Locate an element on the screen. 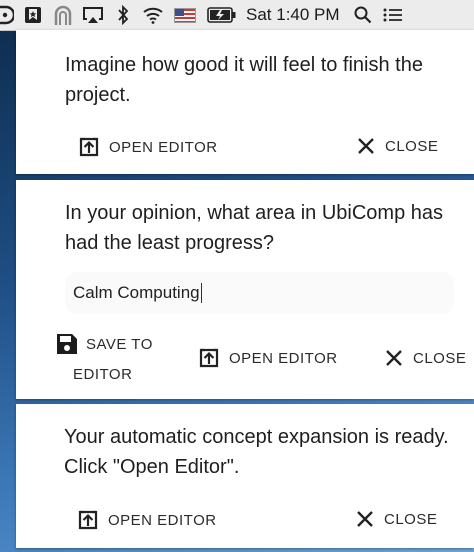 The image size is (474, 552). save-label-line1: SAVE TO is located at coordinates (119, 344).